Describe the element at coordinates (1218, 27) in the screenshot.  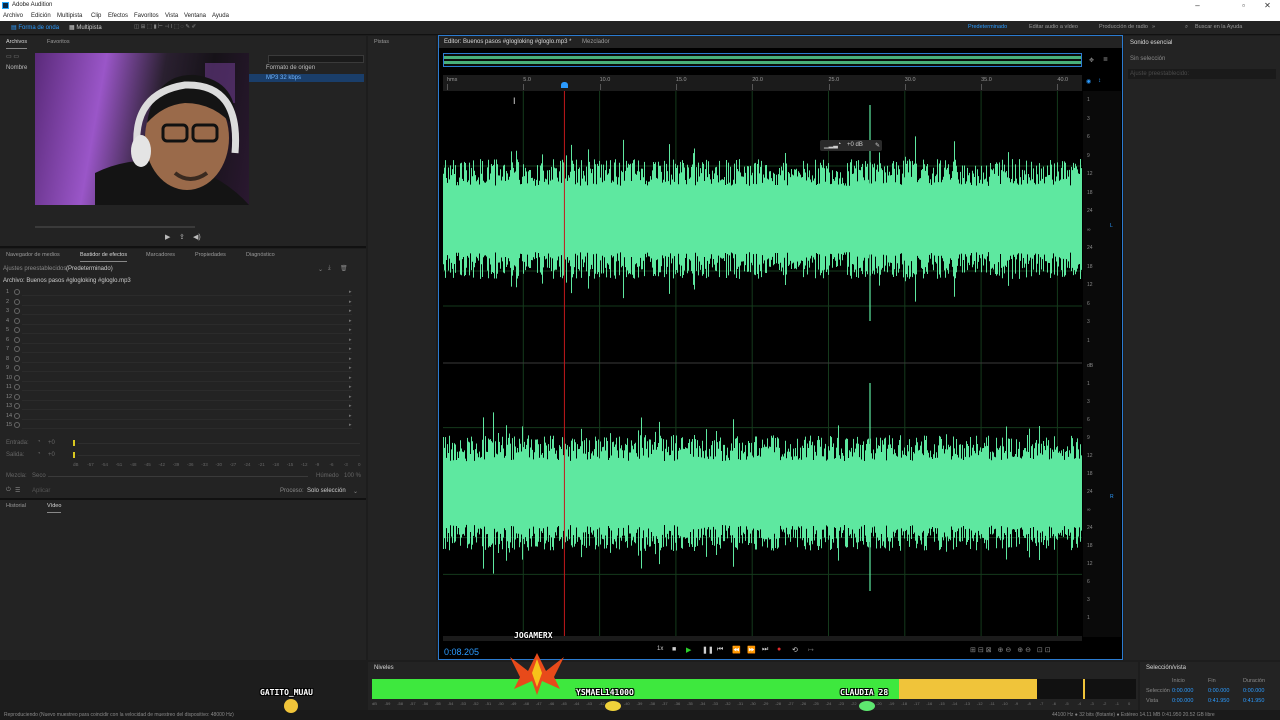
I see `help-search-input: Buscar en la Ayuda` at that location.